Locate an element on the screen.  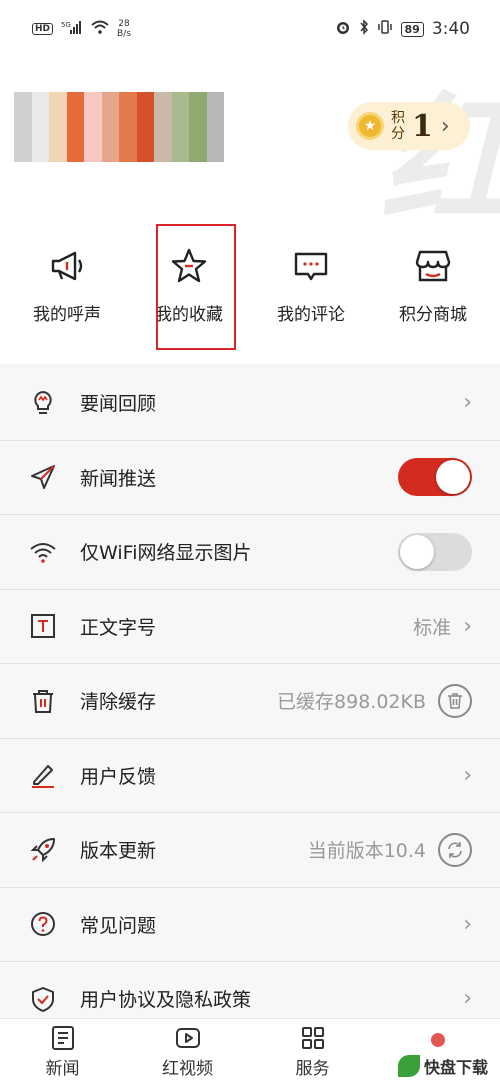
cache-size-value: 已缓存898.02KB is located at coordinates (351, 702).